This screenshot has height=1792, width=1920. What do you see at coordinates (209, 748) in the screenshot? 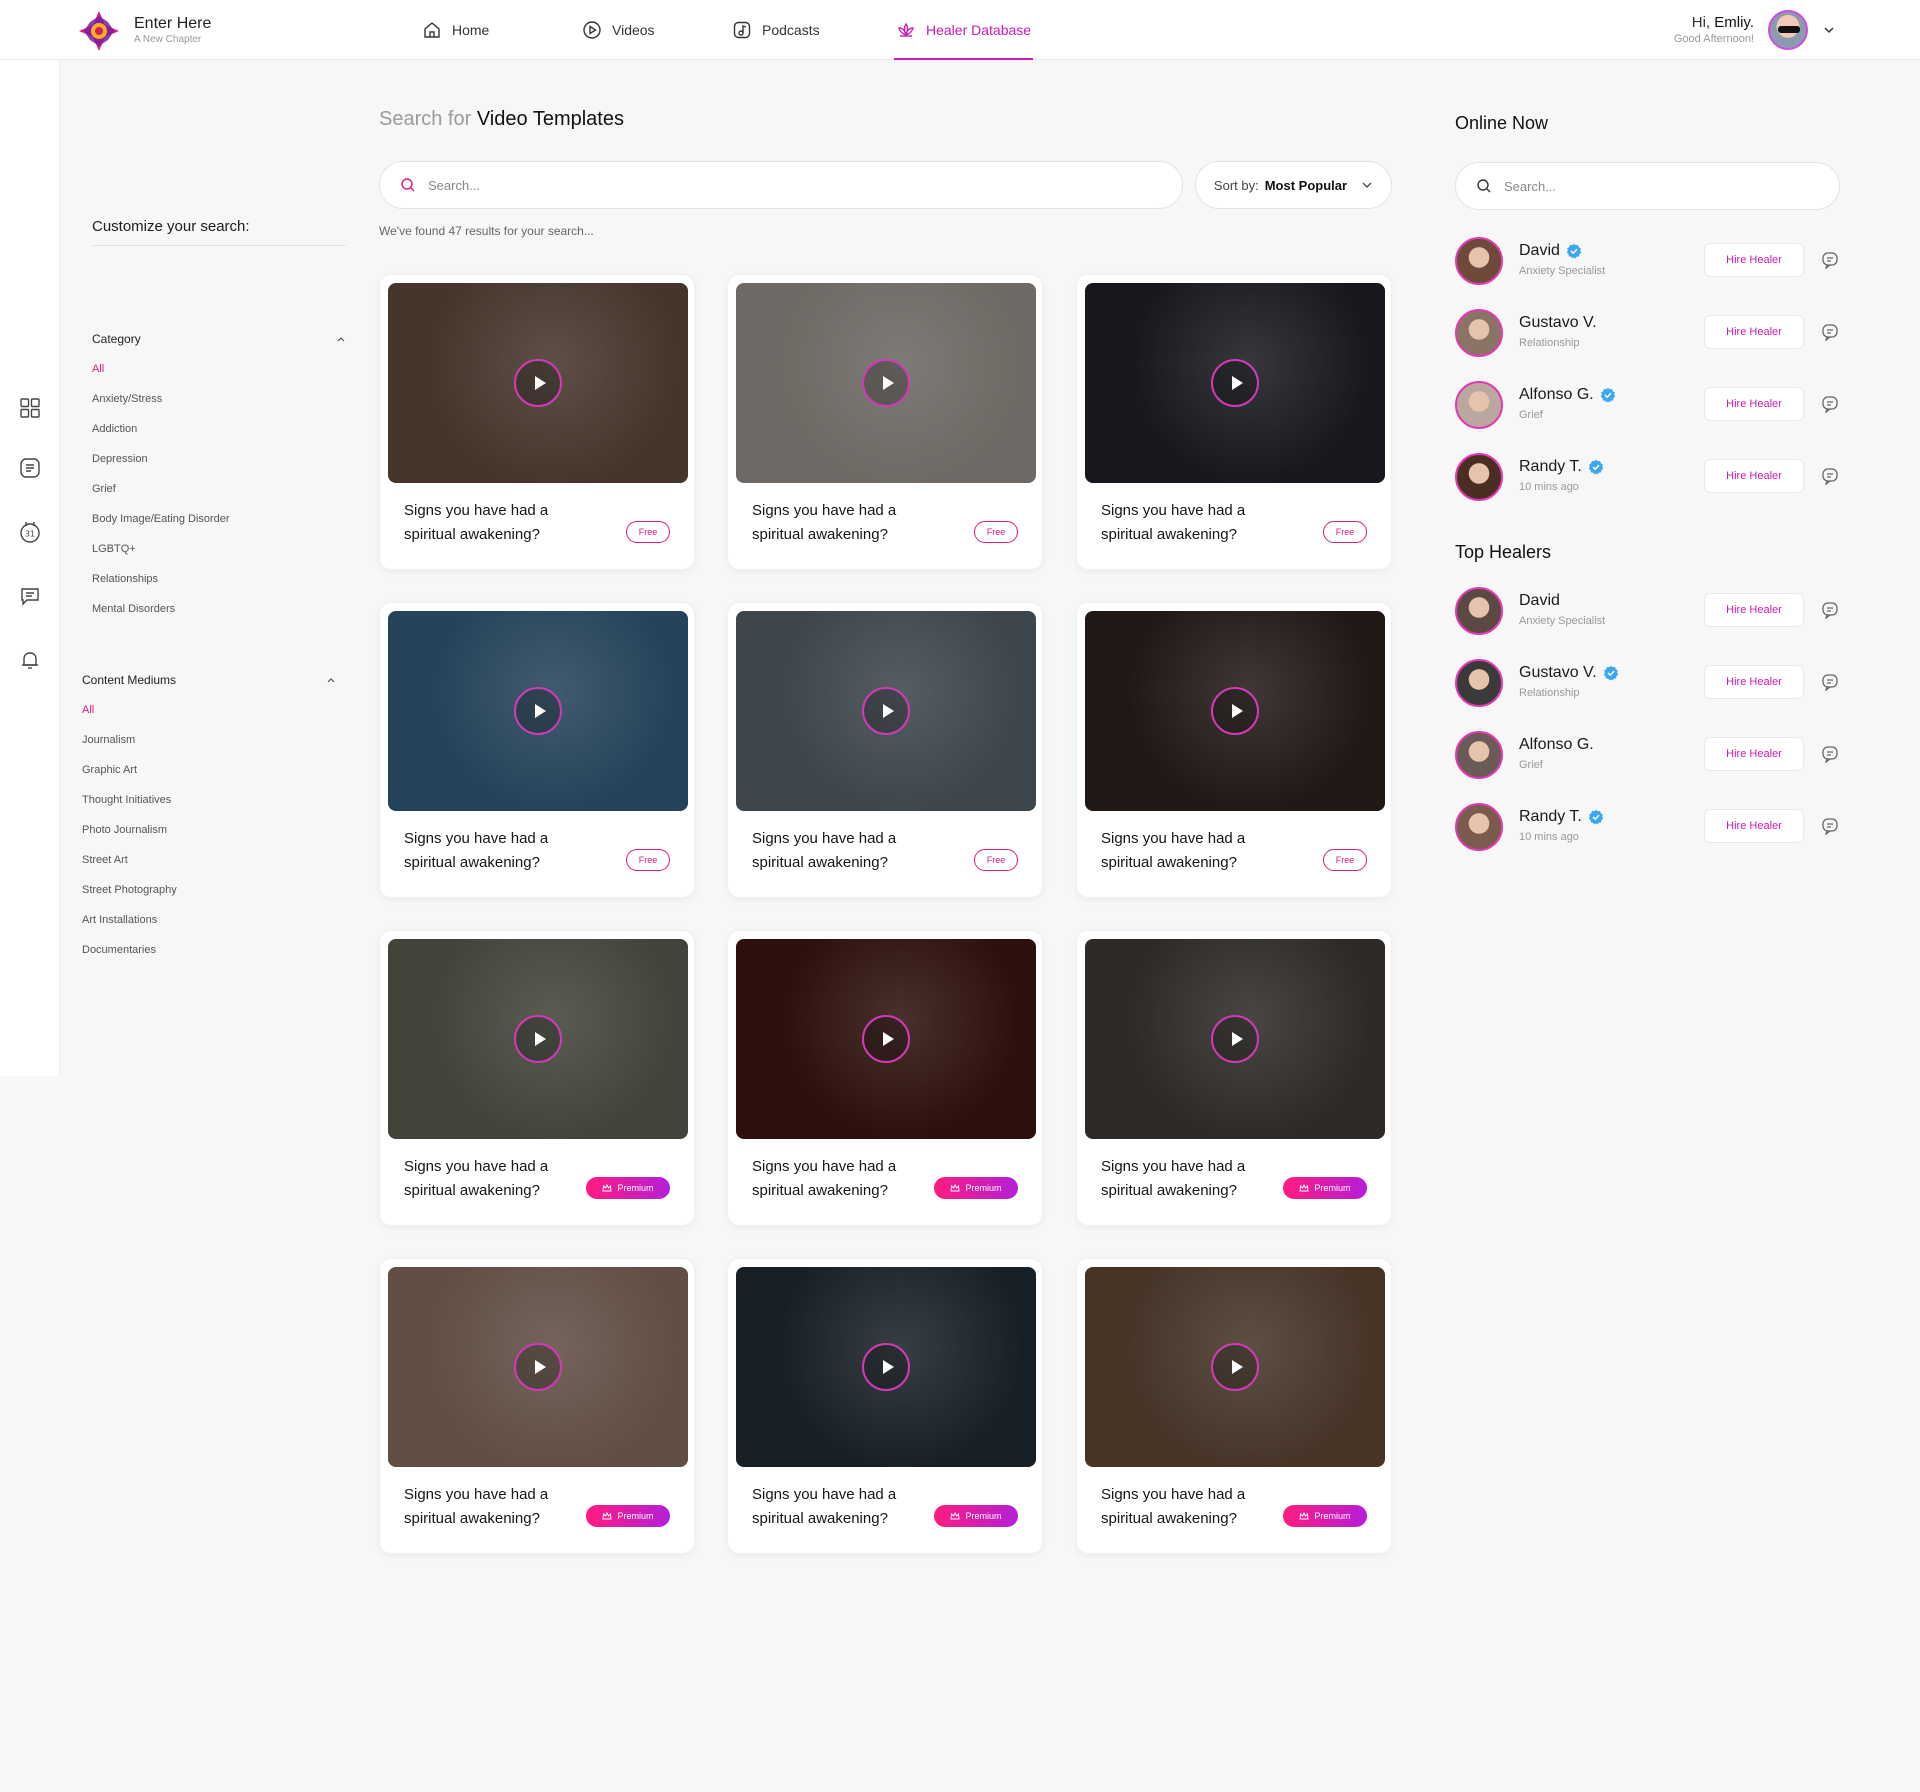
I see `filter-option: Journalism` at bounding box center [209, 748].